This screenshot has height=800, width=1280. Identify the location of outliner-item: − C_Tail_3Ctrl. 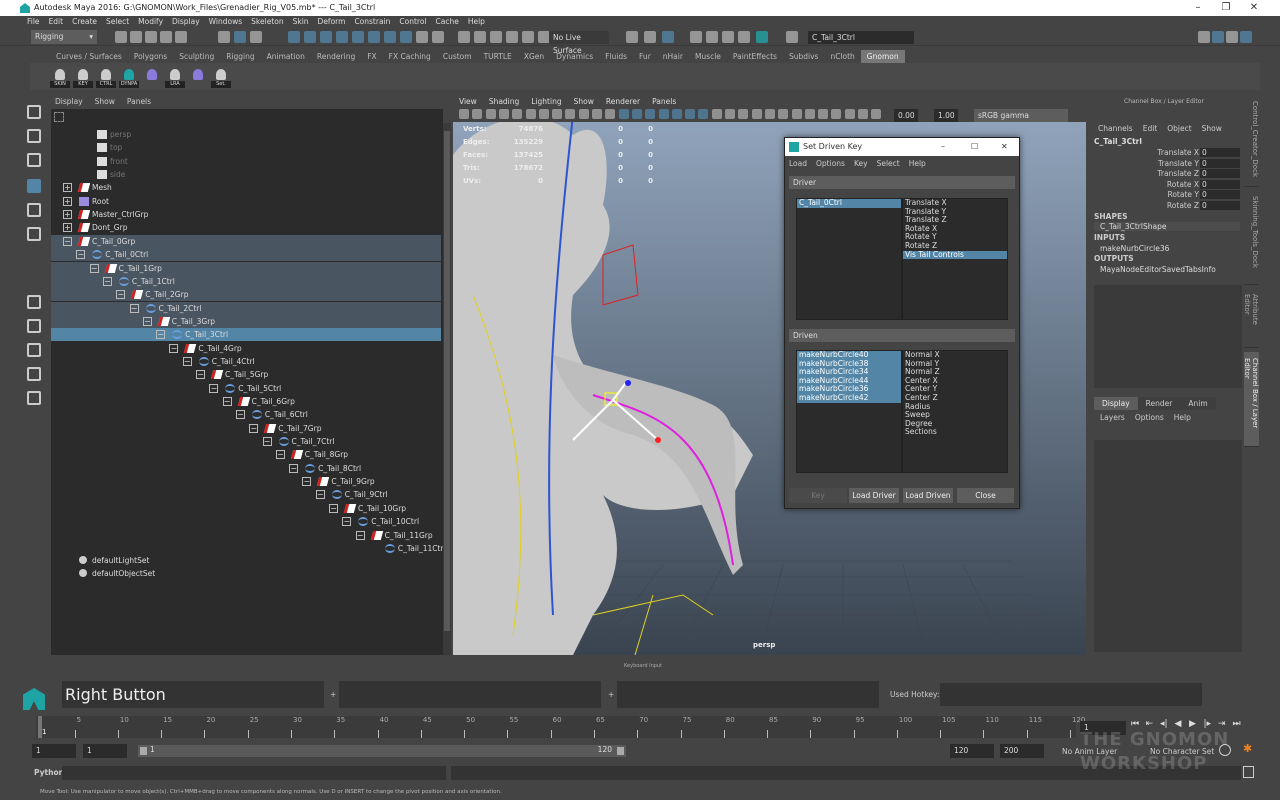
(246, 335).